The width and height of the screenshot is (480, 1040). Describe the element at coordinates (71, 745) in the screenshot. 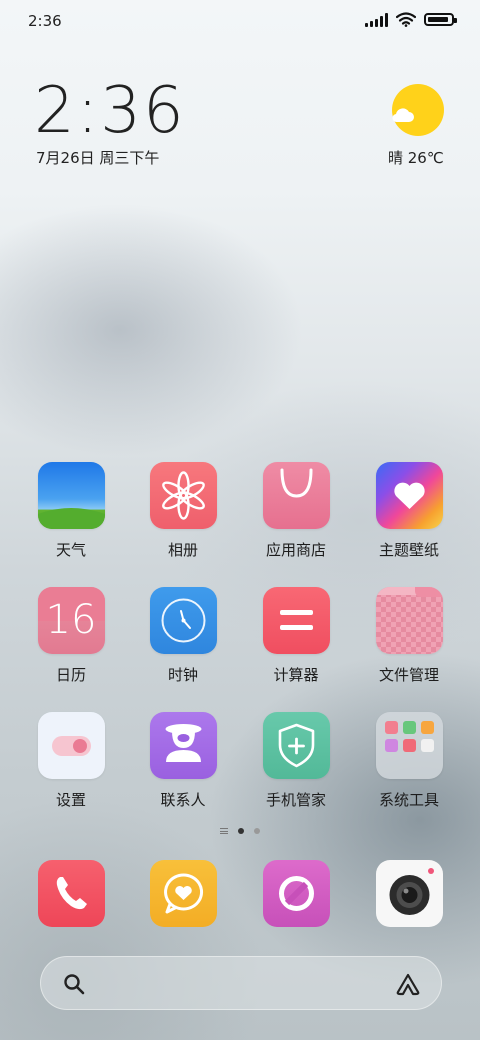

I see `settings-icon` at that location.